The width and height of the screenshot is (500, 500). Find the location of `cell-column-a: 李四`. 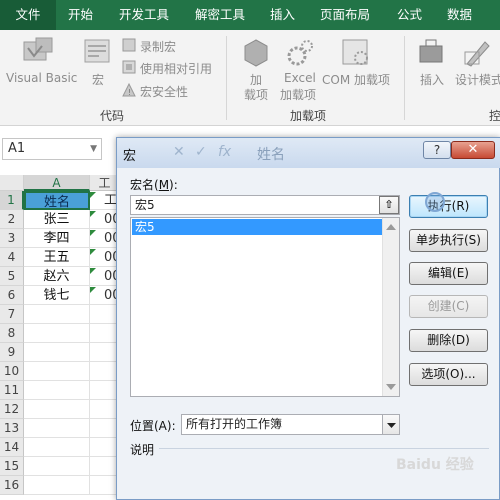

cell-column-a: 李四 is located at coordinates (57, 238).